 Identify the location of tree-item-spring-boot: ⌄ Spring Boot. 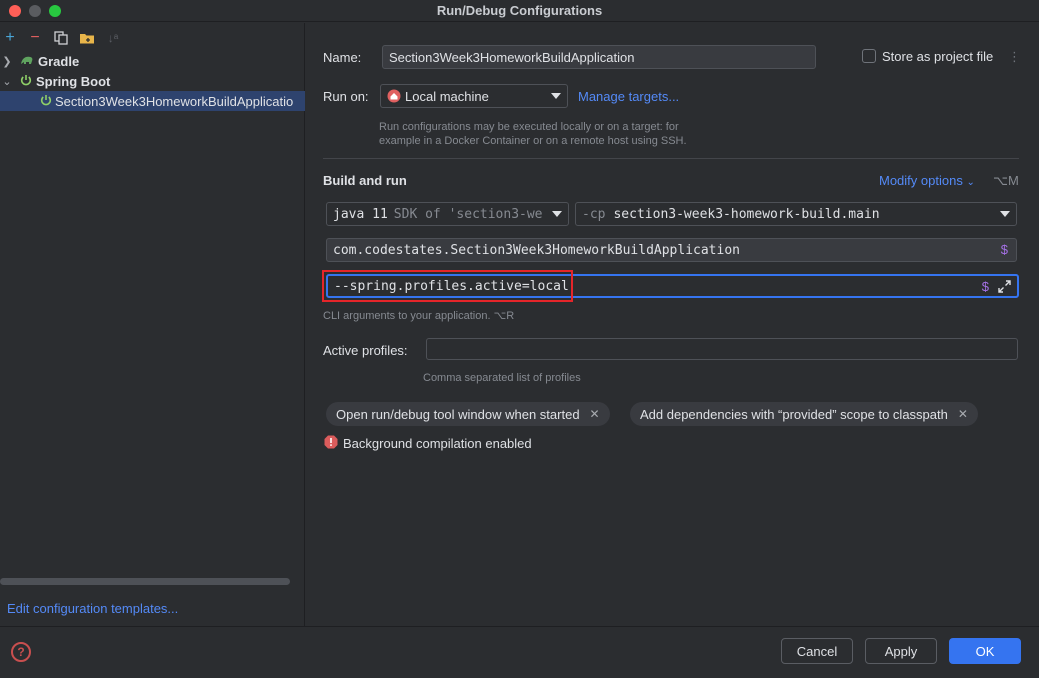
(152, 81).